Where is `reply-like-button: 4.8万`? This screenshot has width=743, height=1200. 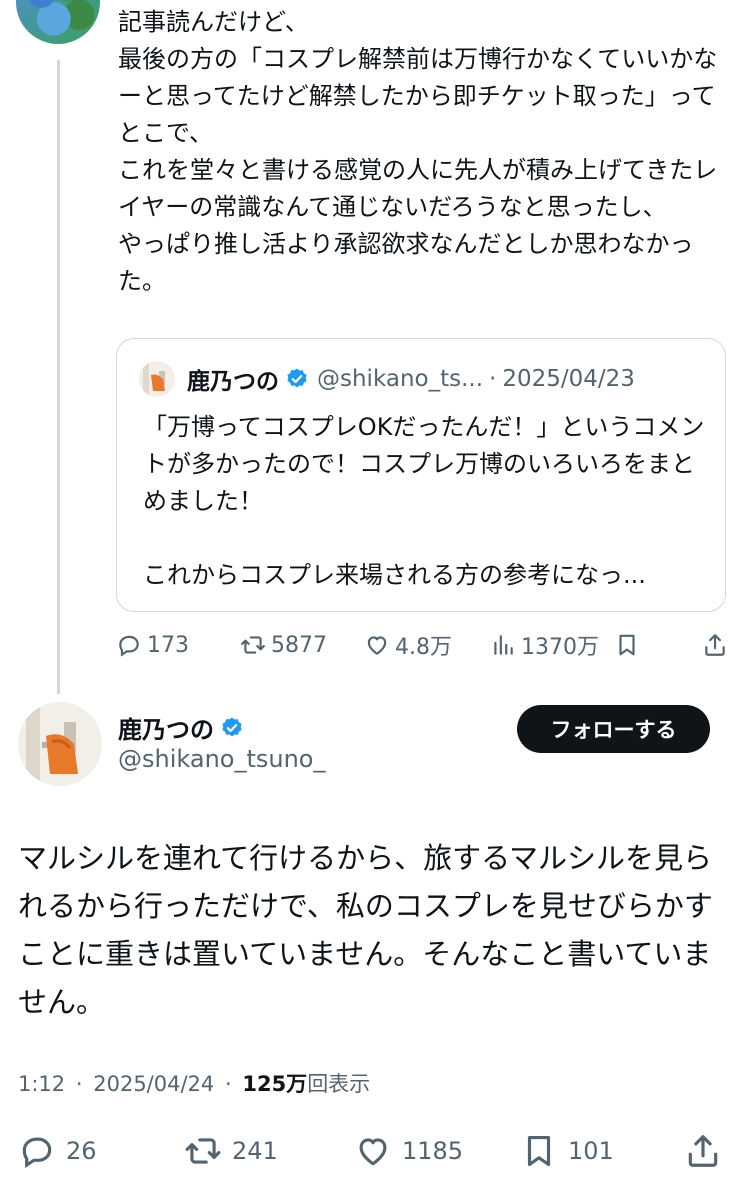 reply-like-button: 4.8万 is located at coordinates (408, 645).